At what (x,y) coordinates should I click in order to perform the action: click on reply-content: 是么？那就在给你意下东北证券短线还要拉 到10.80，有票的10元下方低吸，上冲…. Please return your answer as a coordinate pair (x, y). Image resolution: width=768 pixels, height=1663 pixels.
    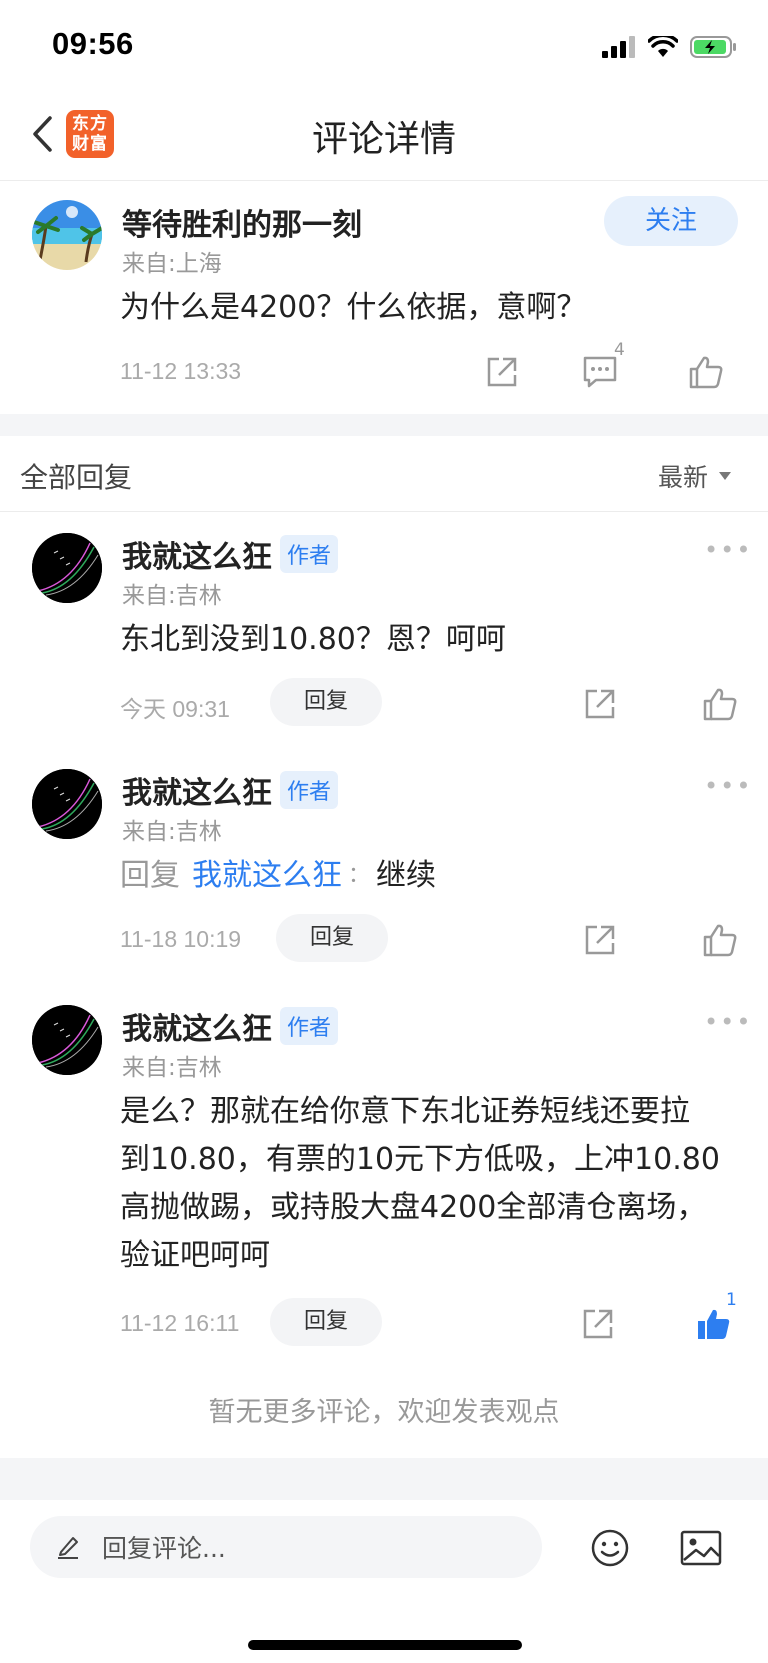
    Looking at the image, I should click on (435, 1184).